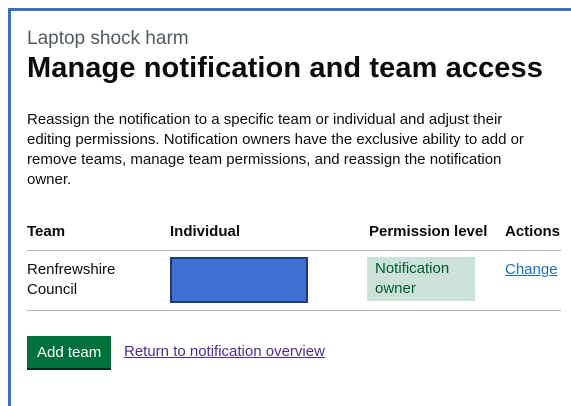 The width and height of the screenshot is (571, 406). Describe the element at coordinates (531, 269) in the screenshot. I see `change-link: Change` at that location.